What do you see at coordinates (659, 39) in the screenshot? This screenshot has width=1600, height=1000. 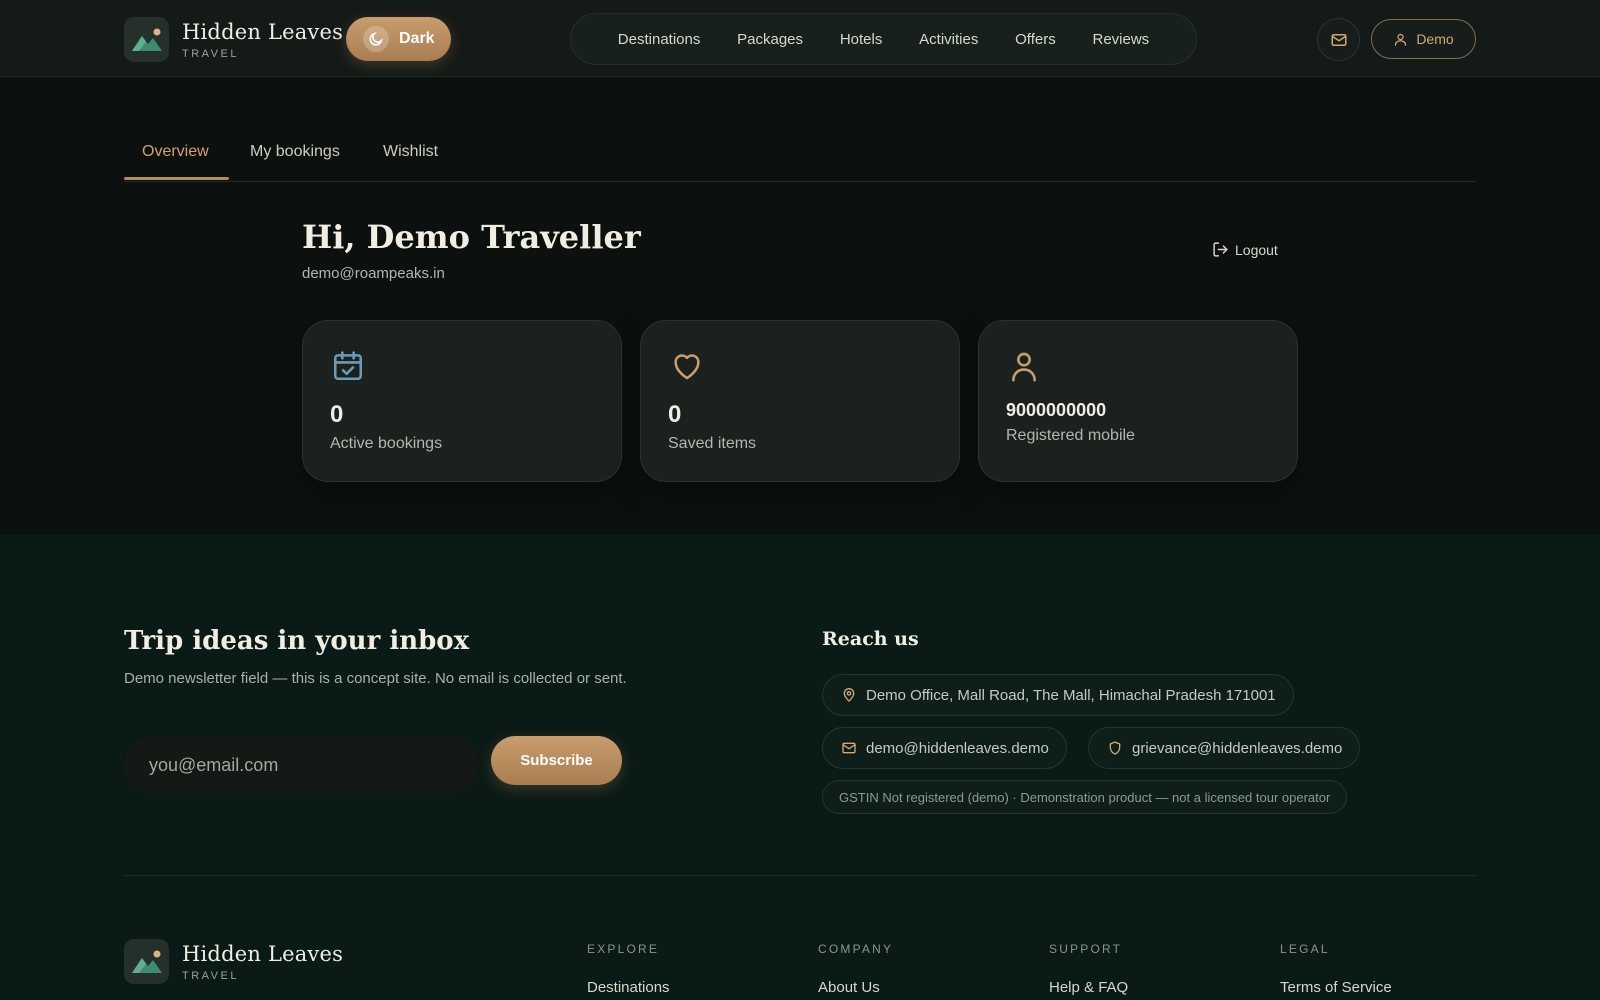 I see `nav-destinations: Destinations` at bounding box center [659, 39].